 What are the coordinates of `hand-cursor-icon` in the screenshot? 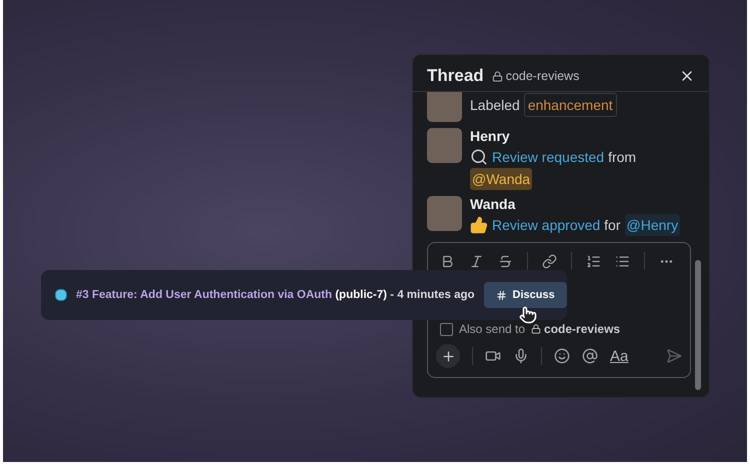 It's located at (528, 315).